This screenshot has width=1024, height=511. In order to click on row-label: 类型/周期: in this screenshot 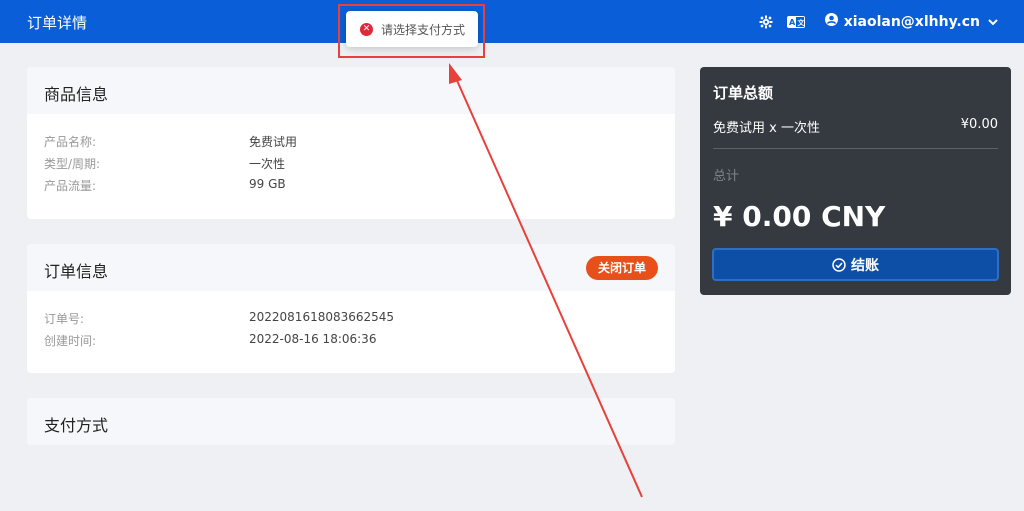, I will do `click(72, 164)`.